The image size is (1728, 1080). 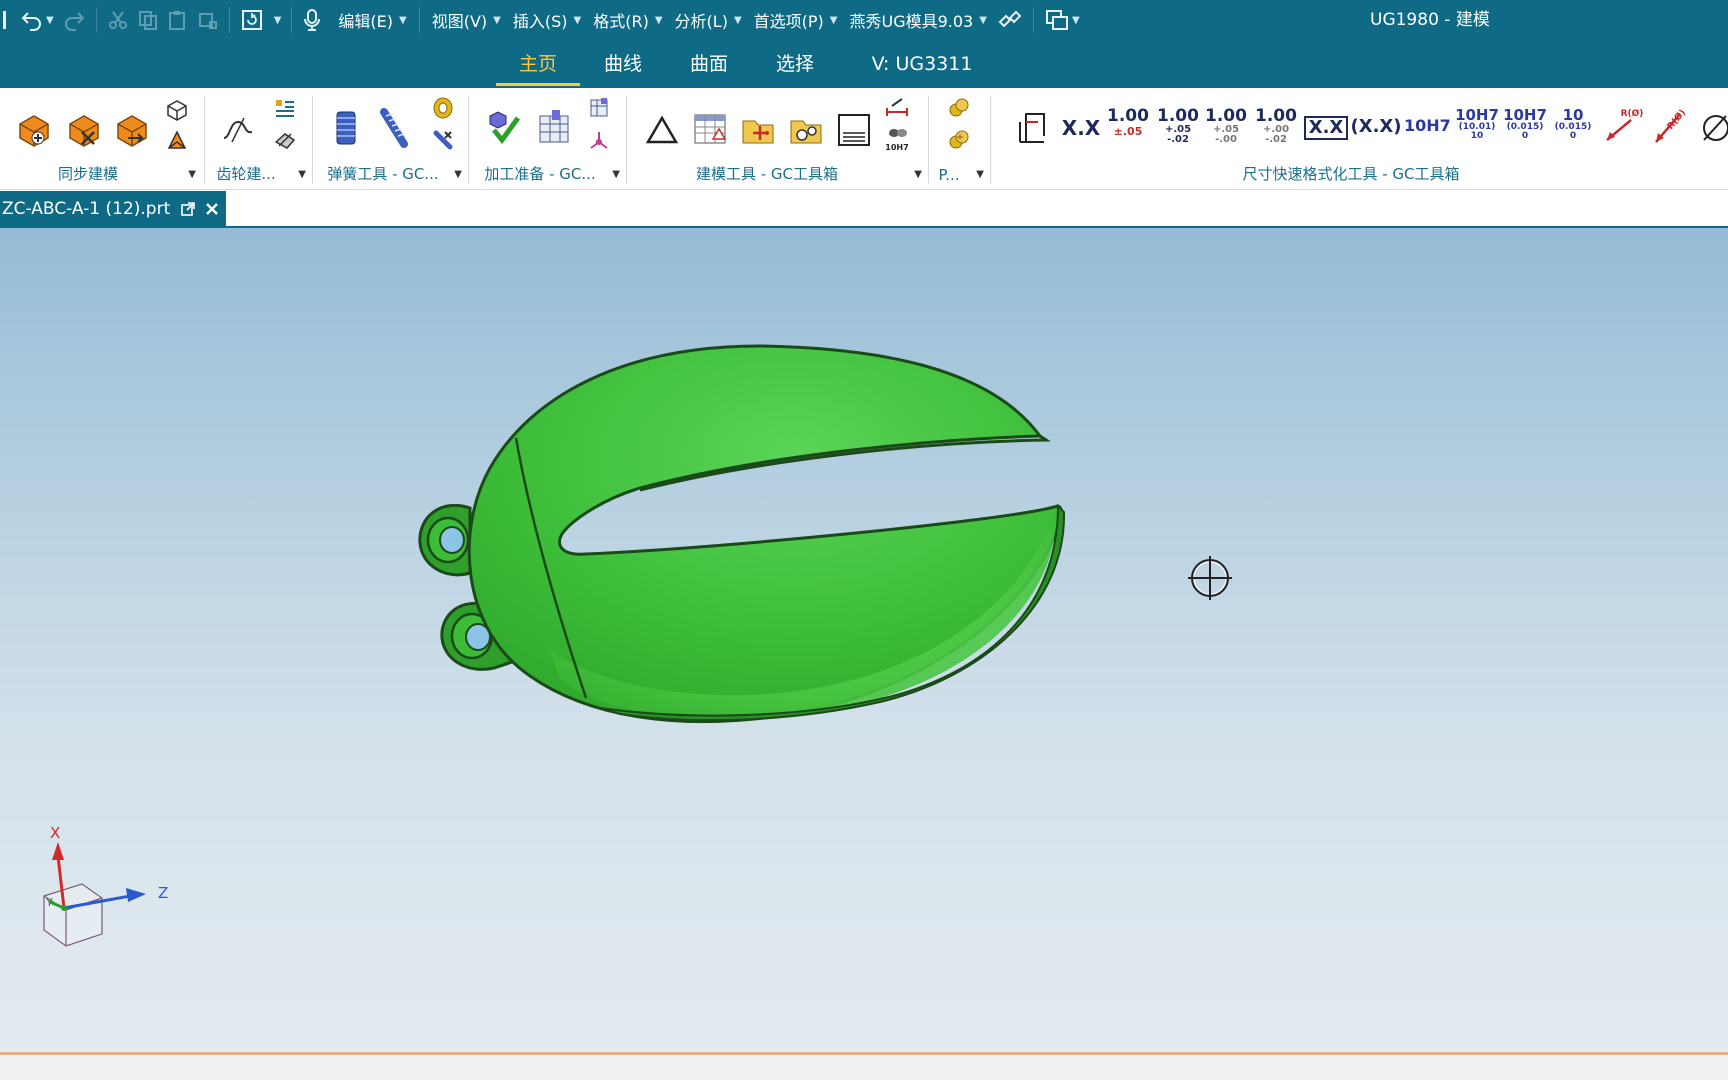 I want to click on menu-view: 视图(V) ▼, so click(x=466, y=20).